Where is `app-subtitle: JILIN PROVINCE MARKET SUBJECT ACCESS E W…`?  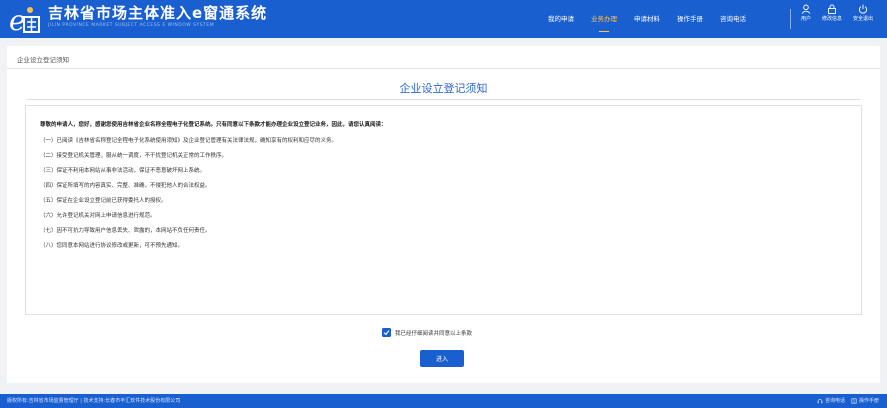 app-subtitle: JILIN PROVINCE MARKET SUBJECT ACCESS E W… is located at coordinates (131, 25).